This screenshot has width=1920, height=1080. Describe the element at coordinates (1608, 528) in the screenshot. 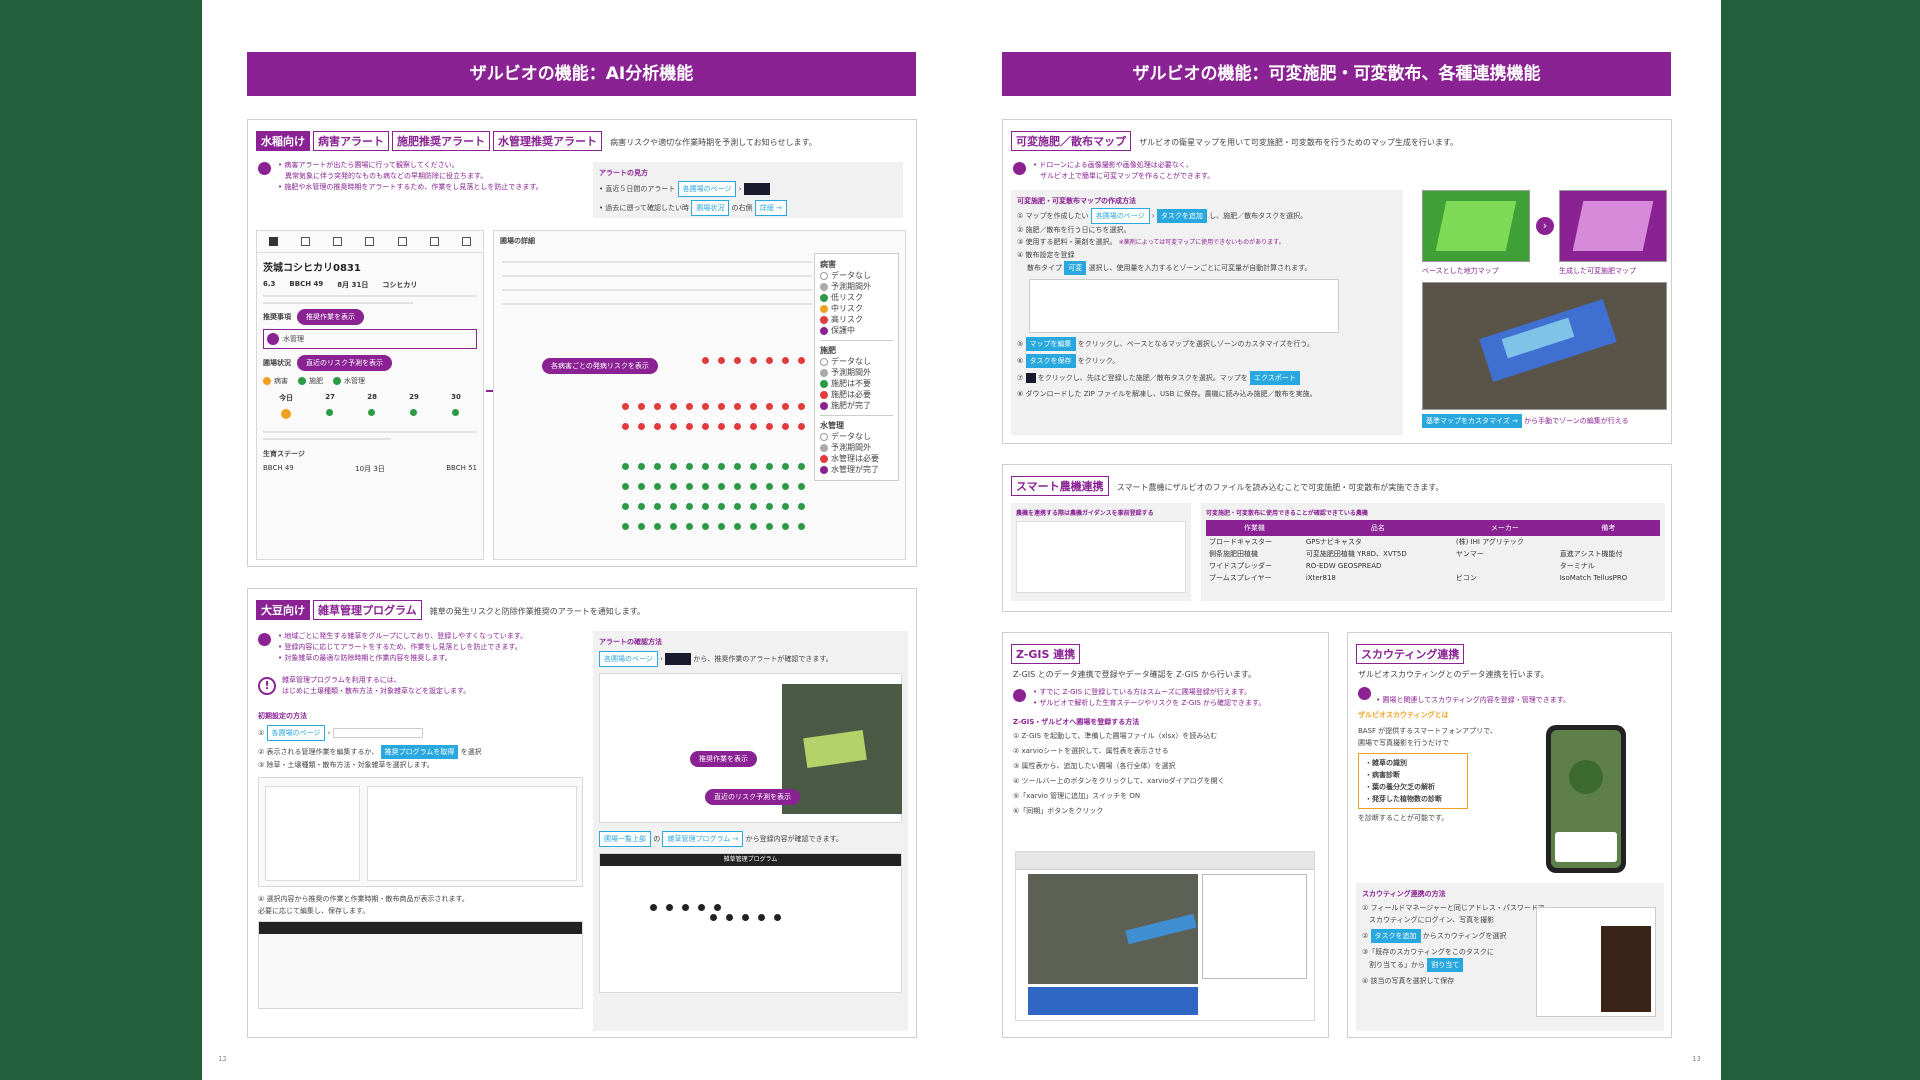

I see `table-header: 備考` at that location.